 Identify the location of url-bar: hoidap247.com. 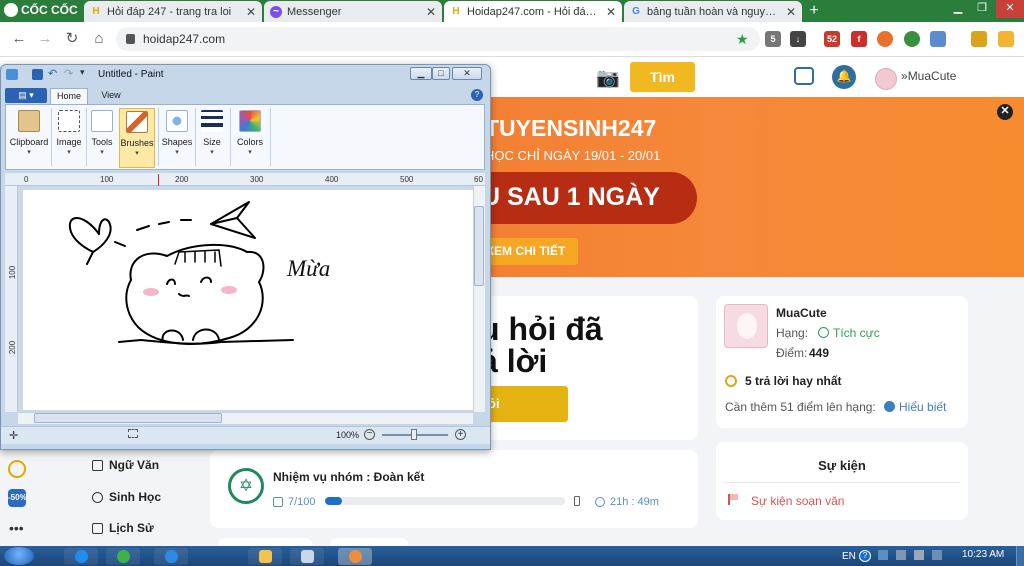
(438, 39).